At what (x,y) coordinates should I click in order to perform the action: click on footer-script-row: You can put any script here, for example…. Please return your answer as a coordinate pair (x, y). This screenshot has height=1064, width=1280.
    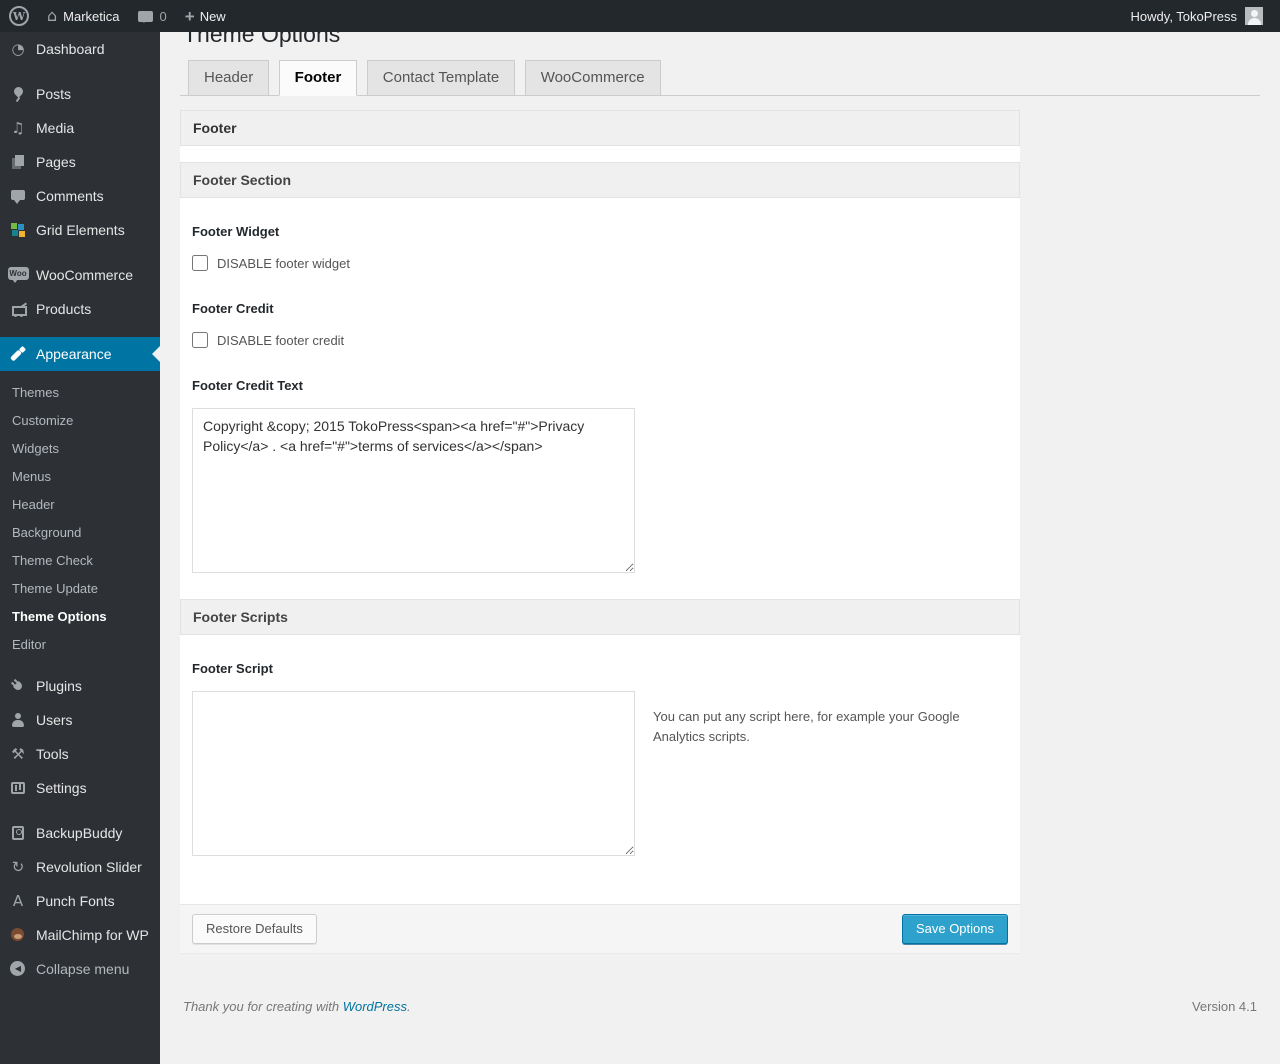
    Looking at the image, I should click on (600, 766).